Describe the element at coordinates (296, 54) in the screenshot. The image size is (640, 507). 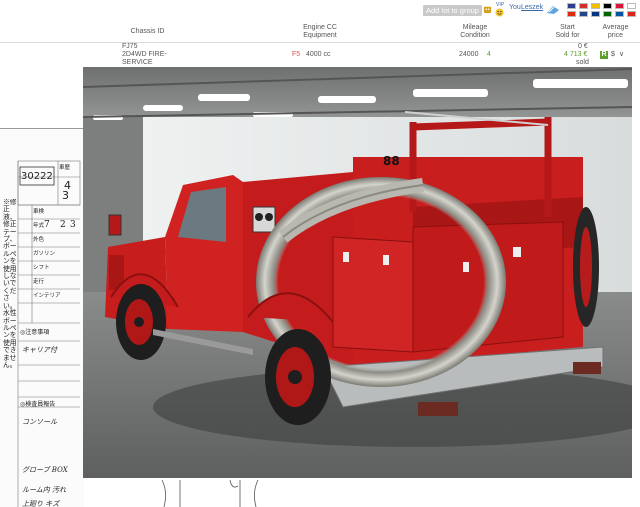
I see `engine-prefix: F5` at that location.